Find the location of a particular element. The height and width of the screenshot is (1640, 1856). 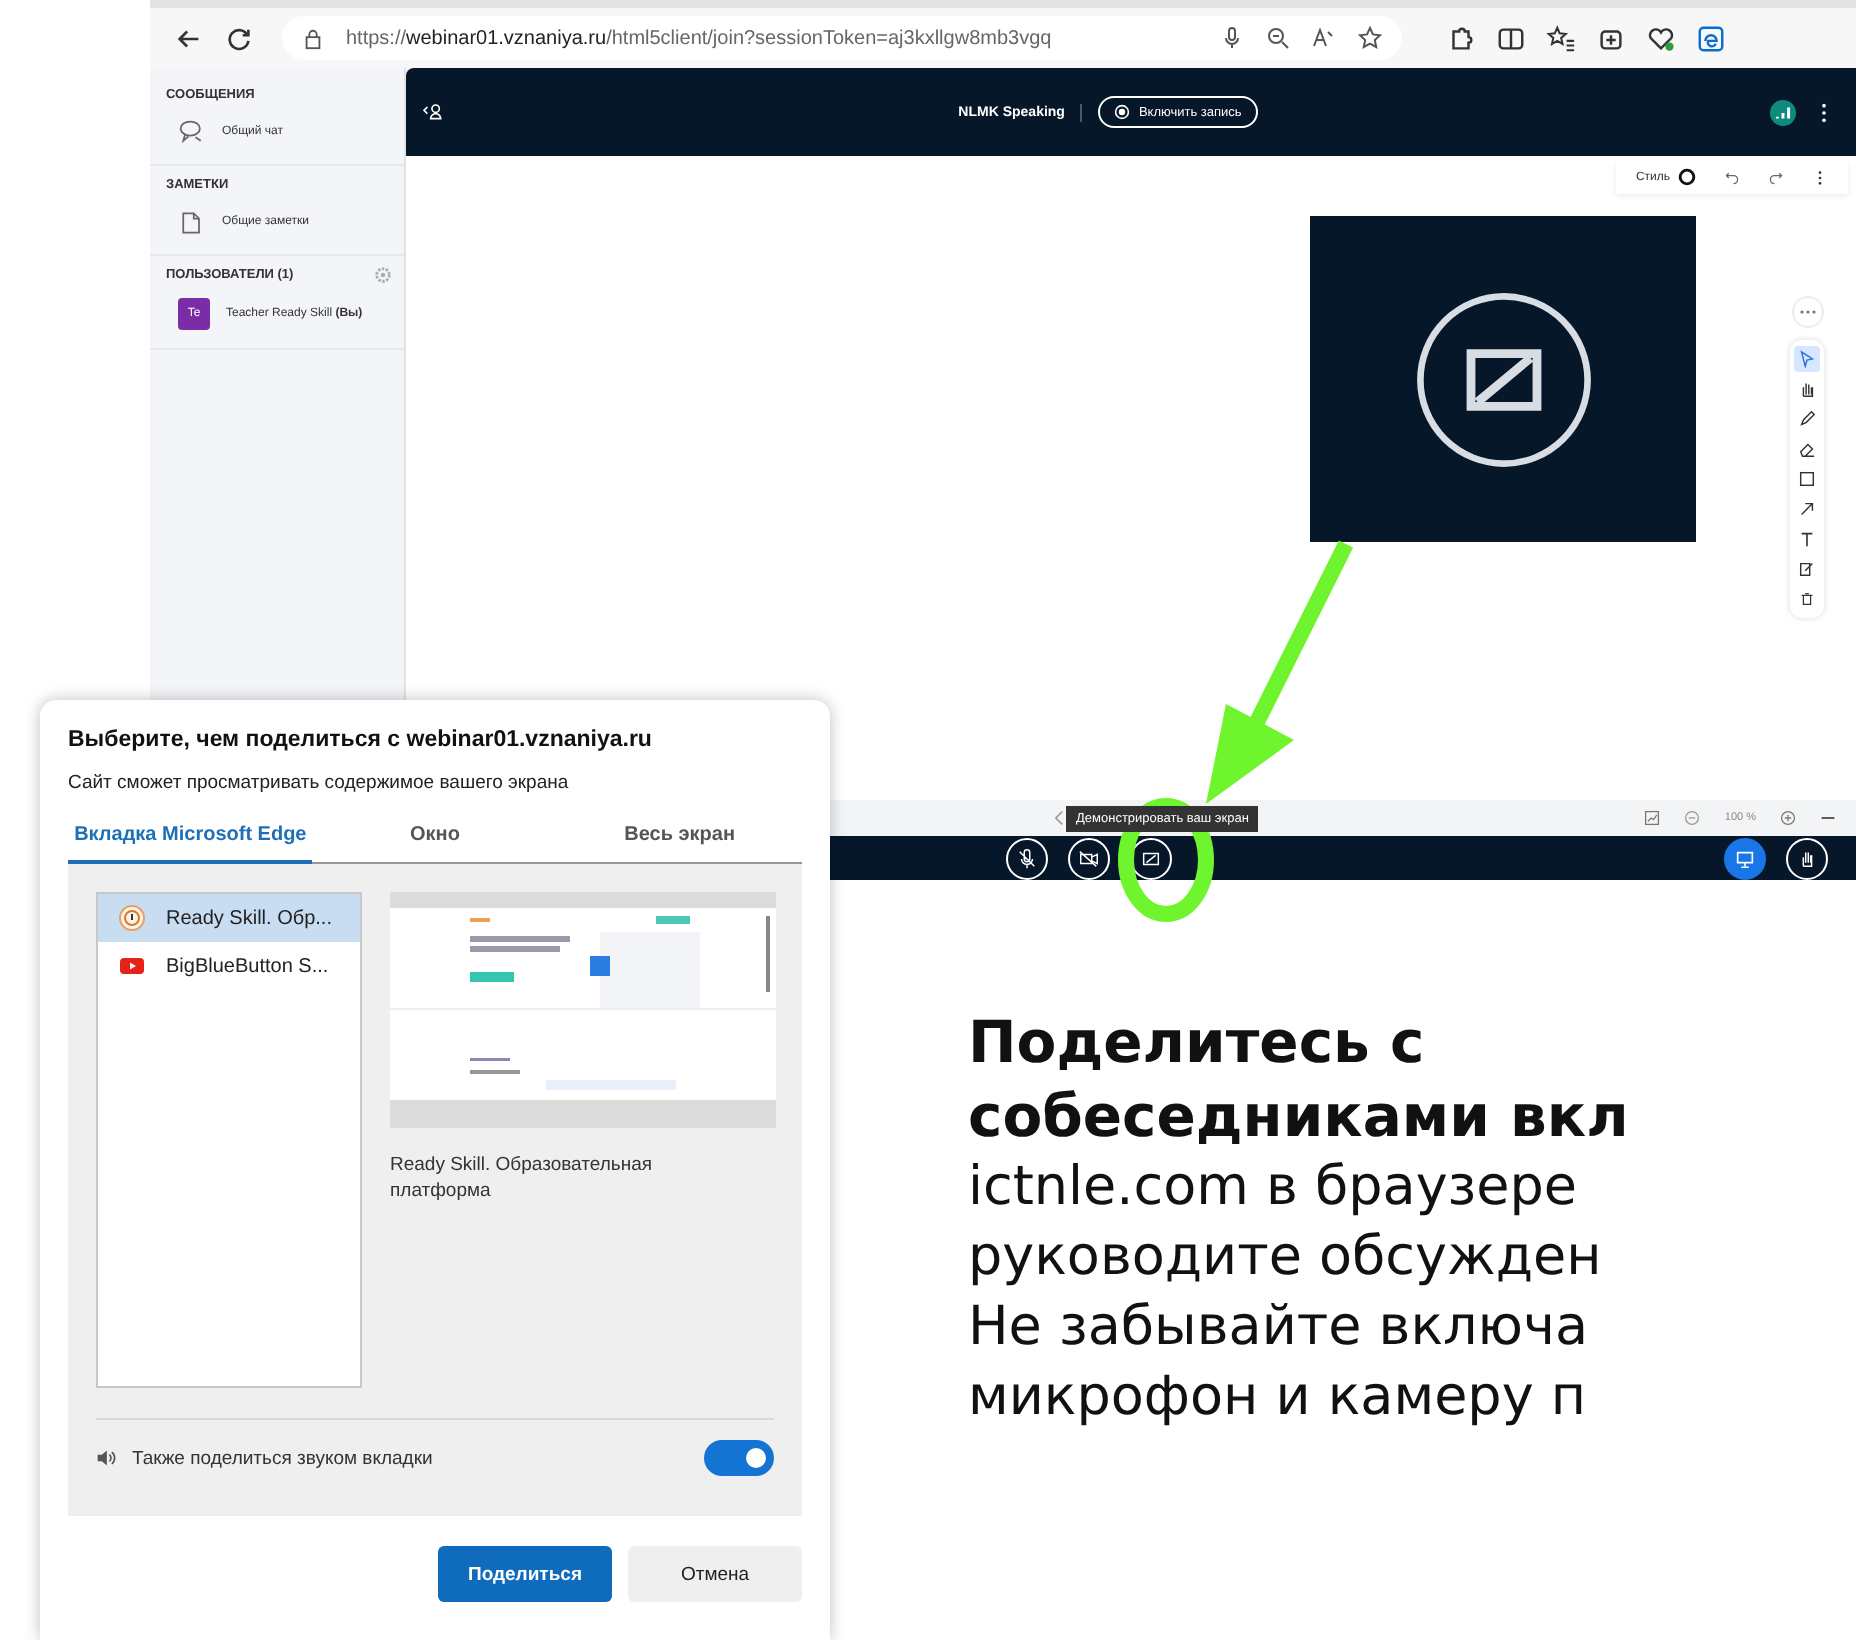

share-tab: Окно is located at coordinates (435, 839).